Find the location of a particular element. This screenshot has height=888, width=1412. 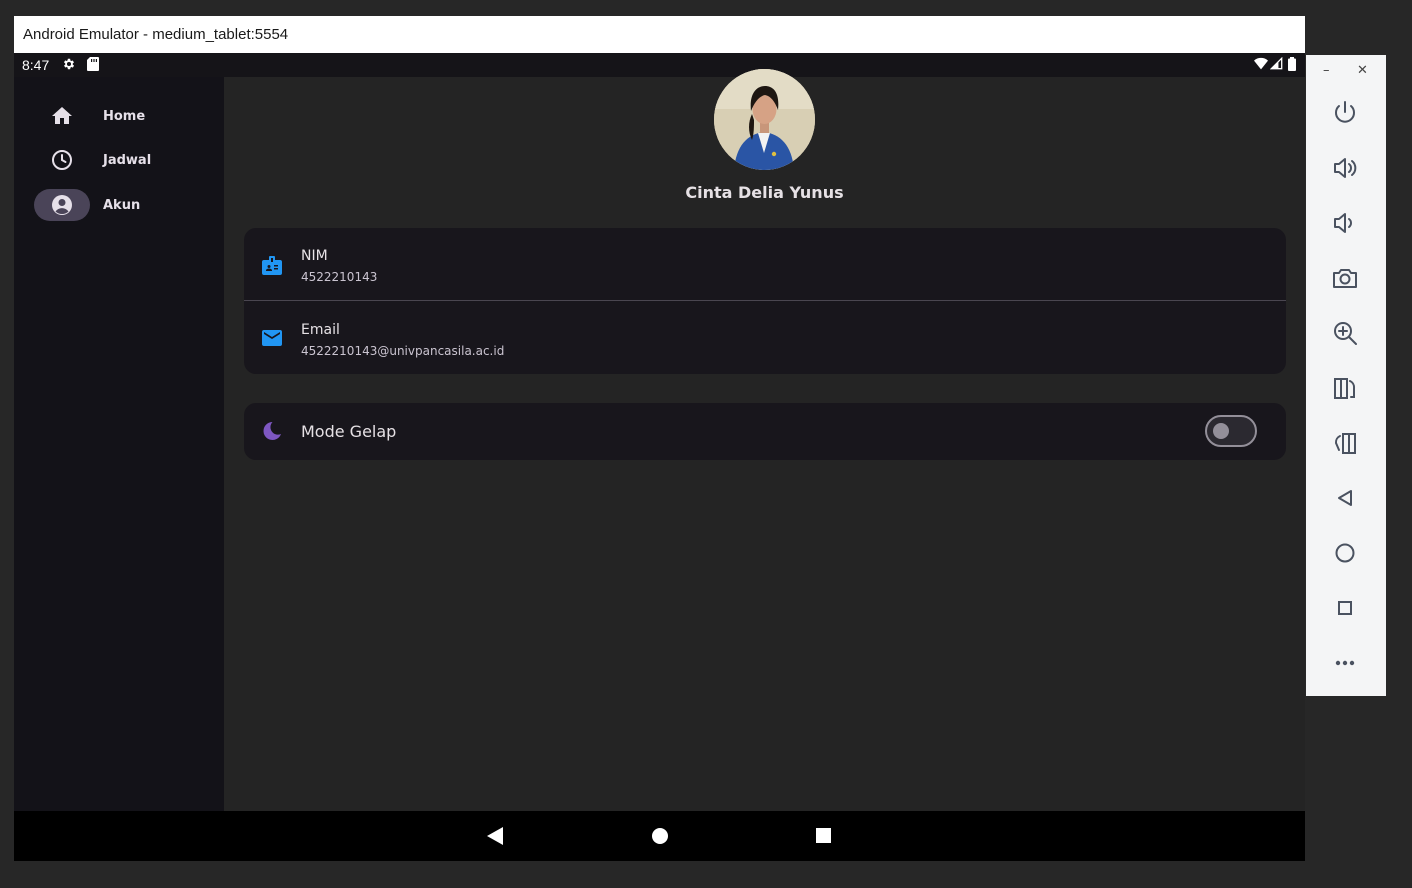

overview-square-icon is located at coordinates (1345, 608).